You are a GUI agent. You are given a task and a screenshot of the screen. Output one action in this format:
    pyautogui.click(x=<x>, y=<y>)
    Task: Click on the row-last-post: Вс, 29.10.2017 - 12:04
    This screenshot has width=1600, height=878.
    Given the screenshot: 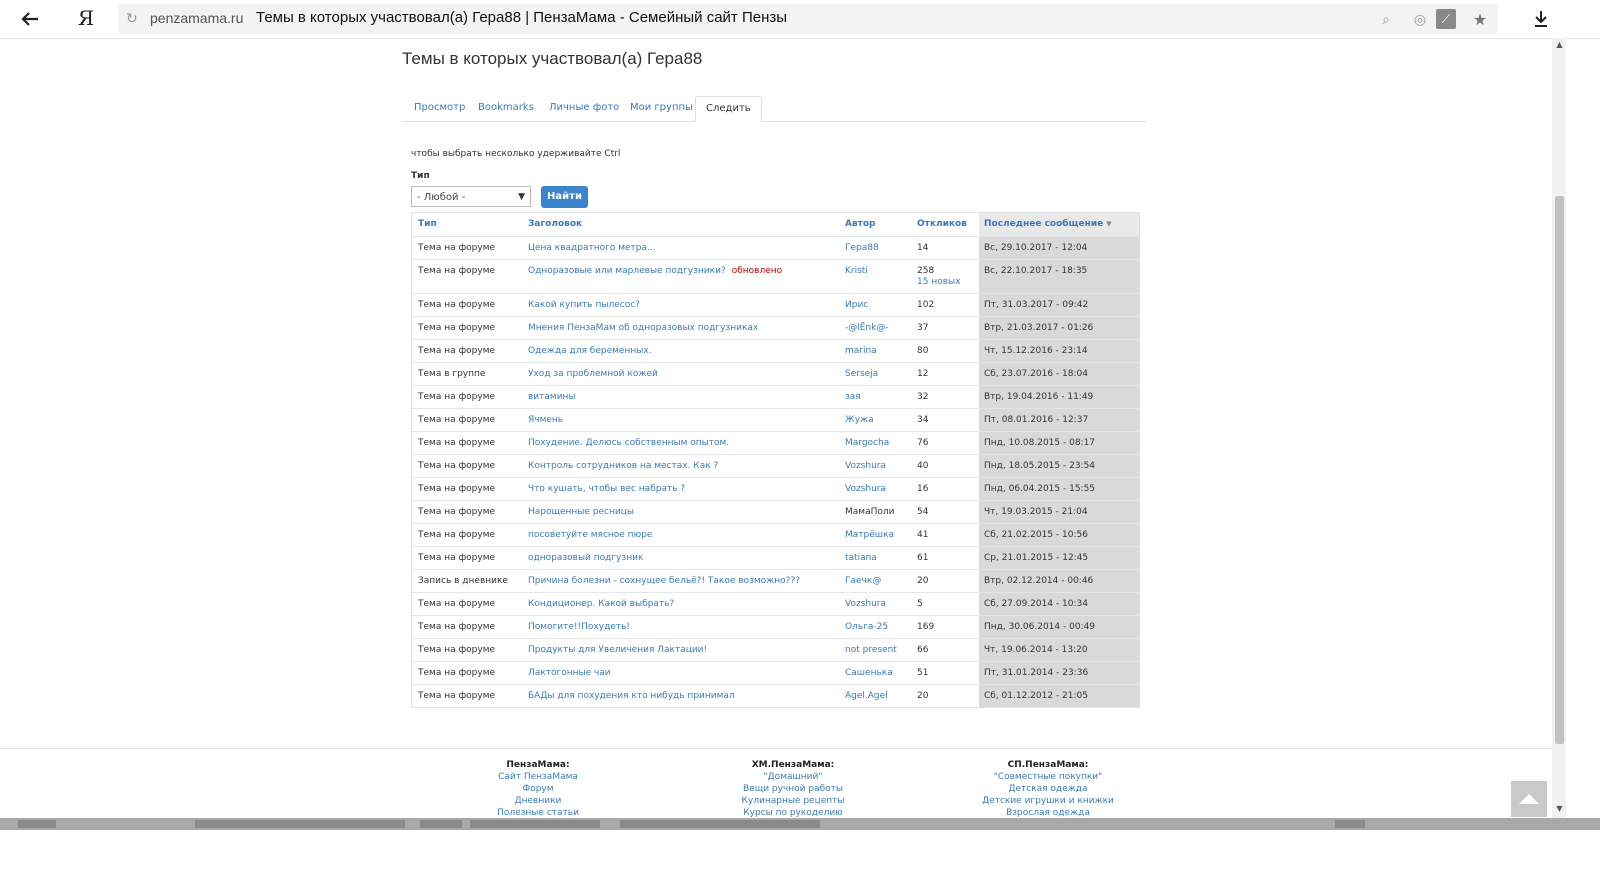 What is the action you would take?
    pyautogui.click(x=1059, y=248)
    